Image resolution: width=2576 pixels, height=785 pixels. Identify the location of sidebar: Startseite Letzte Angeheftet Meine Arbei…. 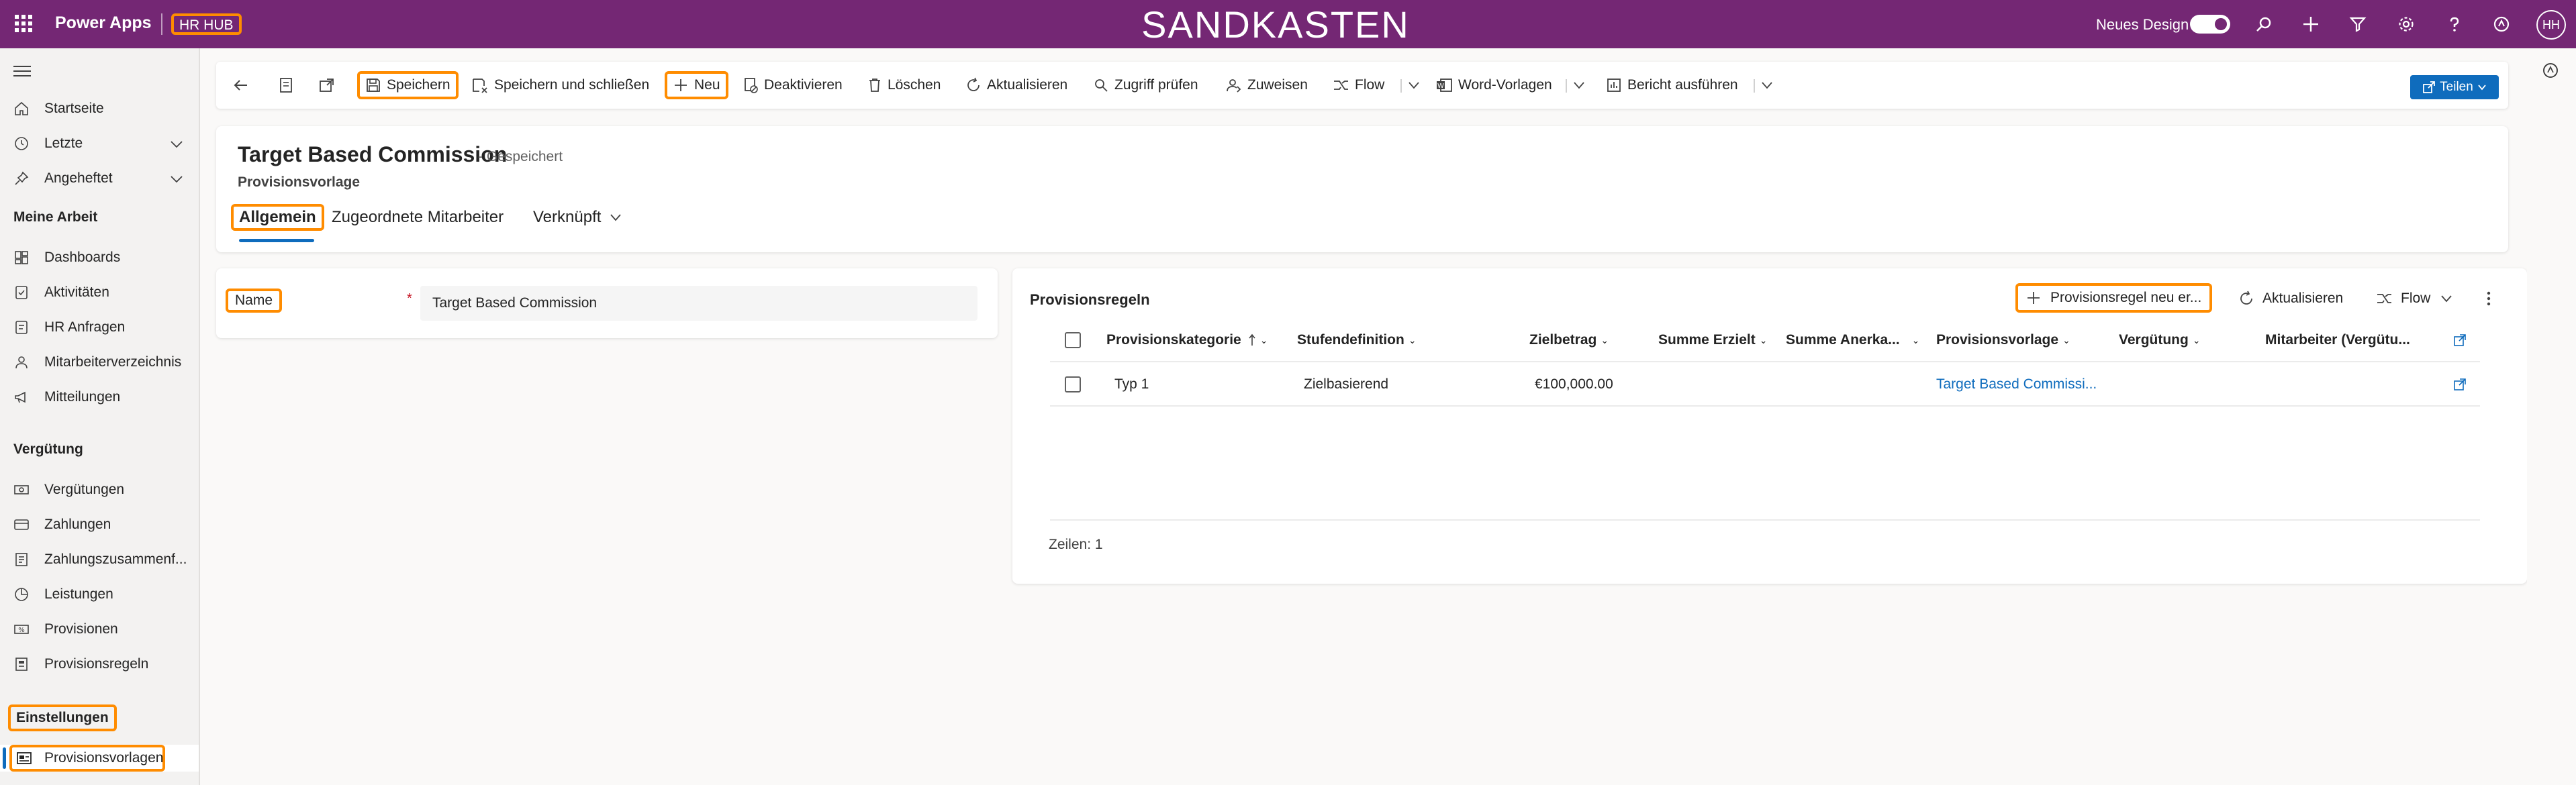
(100, 416).